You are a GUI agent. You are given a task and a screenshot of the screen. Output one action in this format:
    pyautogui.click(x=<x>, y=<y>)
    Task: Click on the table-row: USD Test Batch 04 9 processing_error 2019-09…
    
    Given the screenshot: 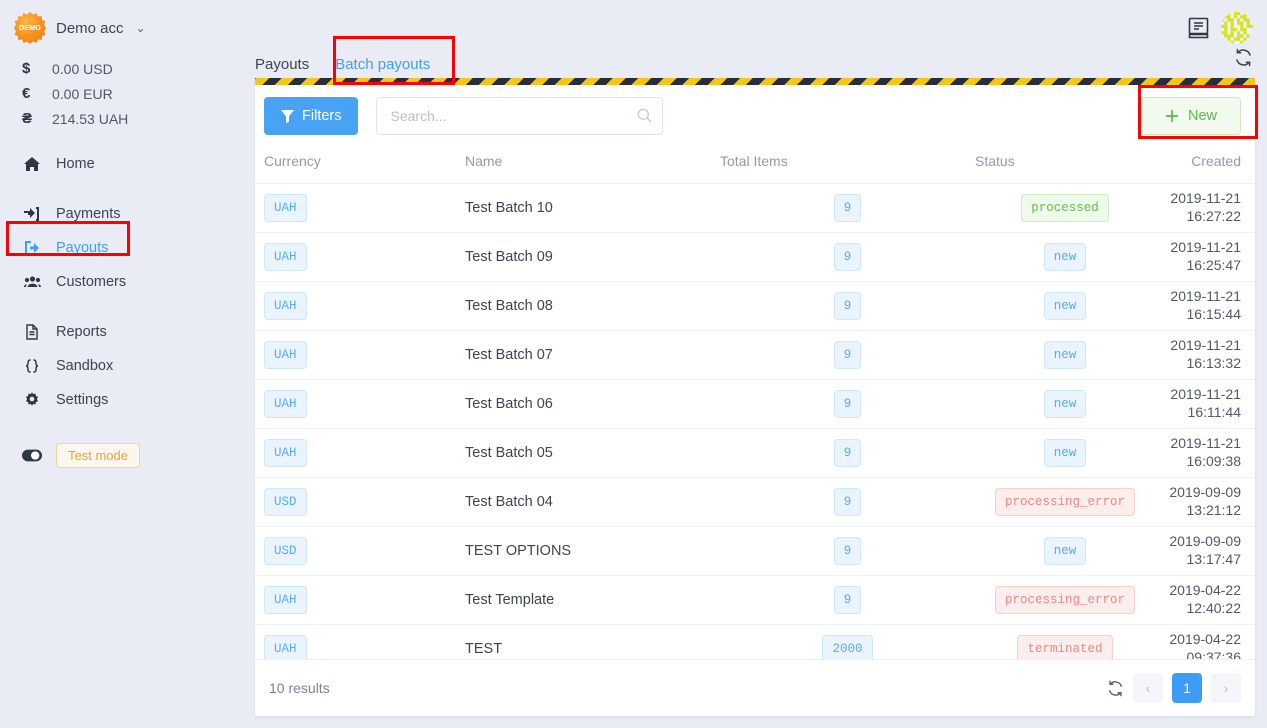 What is the action you would take?
    pyautogui.click(x=755, y=502)
    